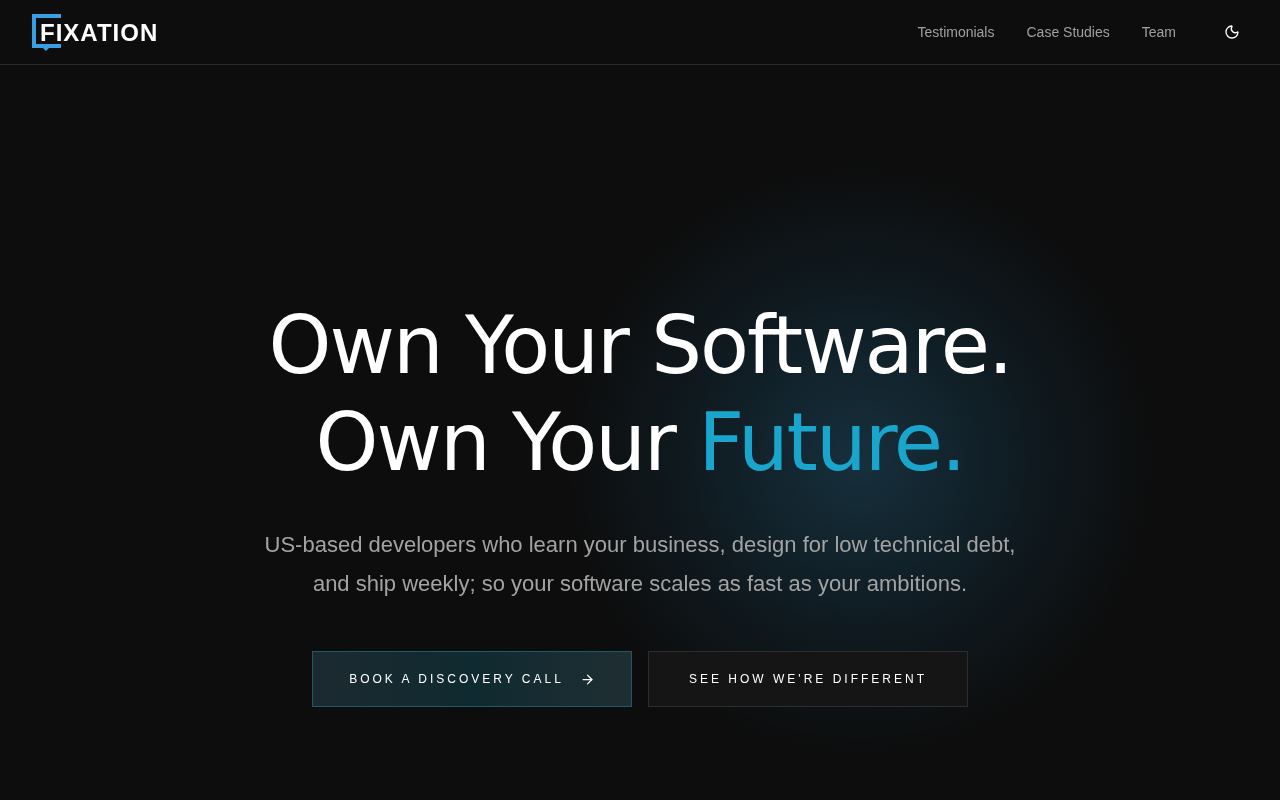 This screenshot has height=800, width=1280. I want to click on arrow-icon, so click(587, 679).